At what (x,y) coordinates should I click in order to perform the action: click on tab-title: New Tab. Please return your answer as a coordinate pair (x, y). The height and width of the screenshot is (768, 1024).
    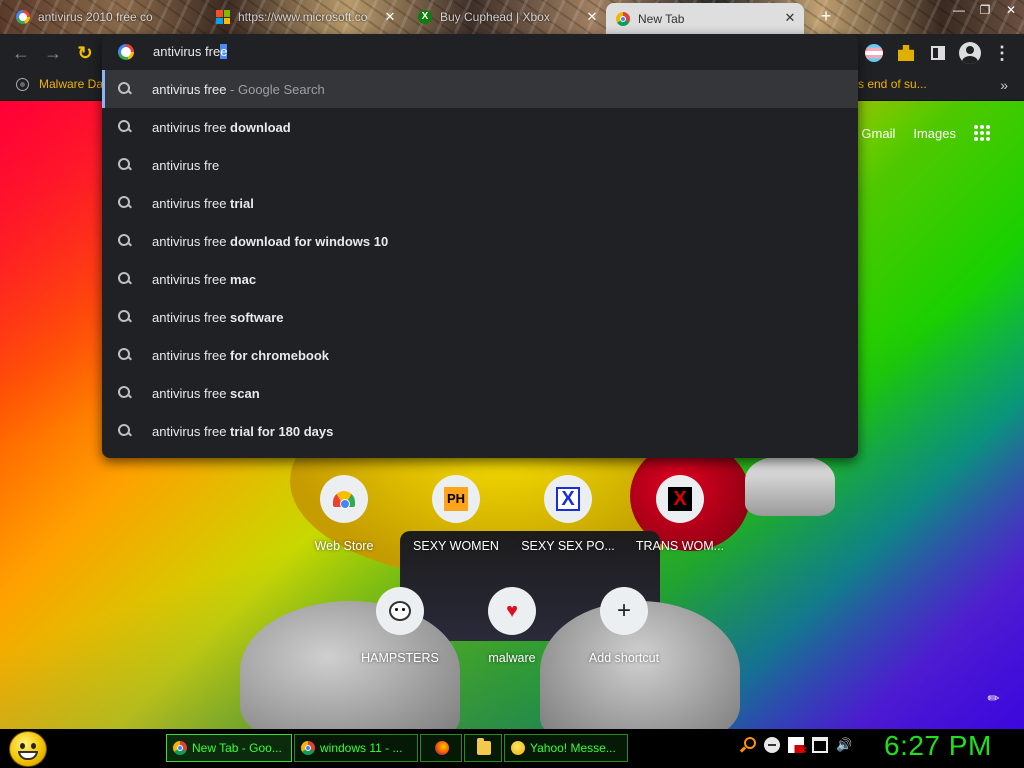
    Looking at the image, I should click on (661, 18).